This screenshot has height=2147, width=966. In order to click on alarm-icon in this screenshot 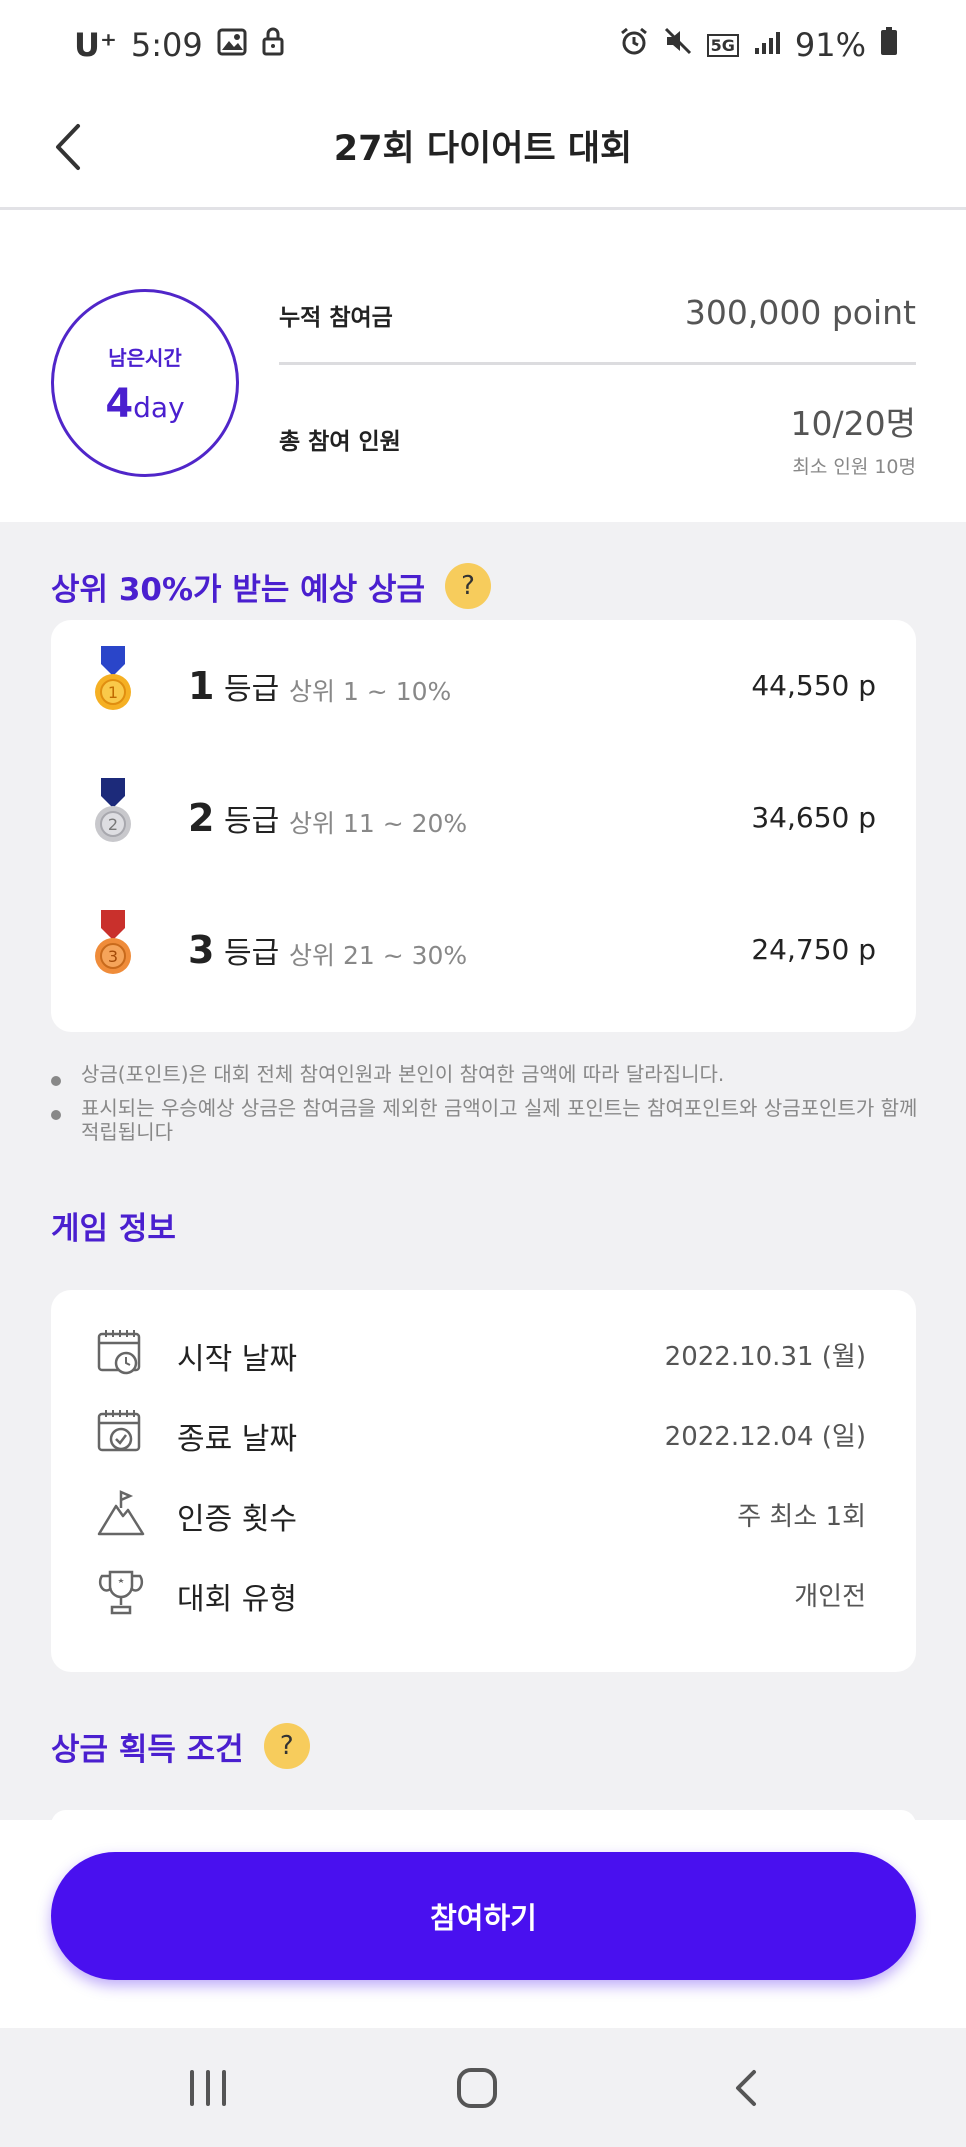, I will do `click(634, 45)`.